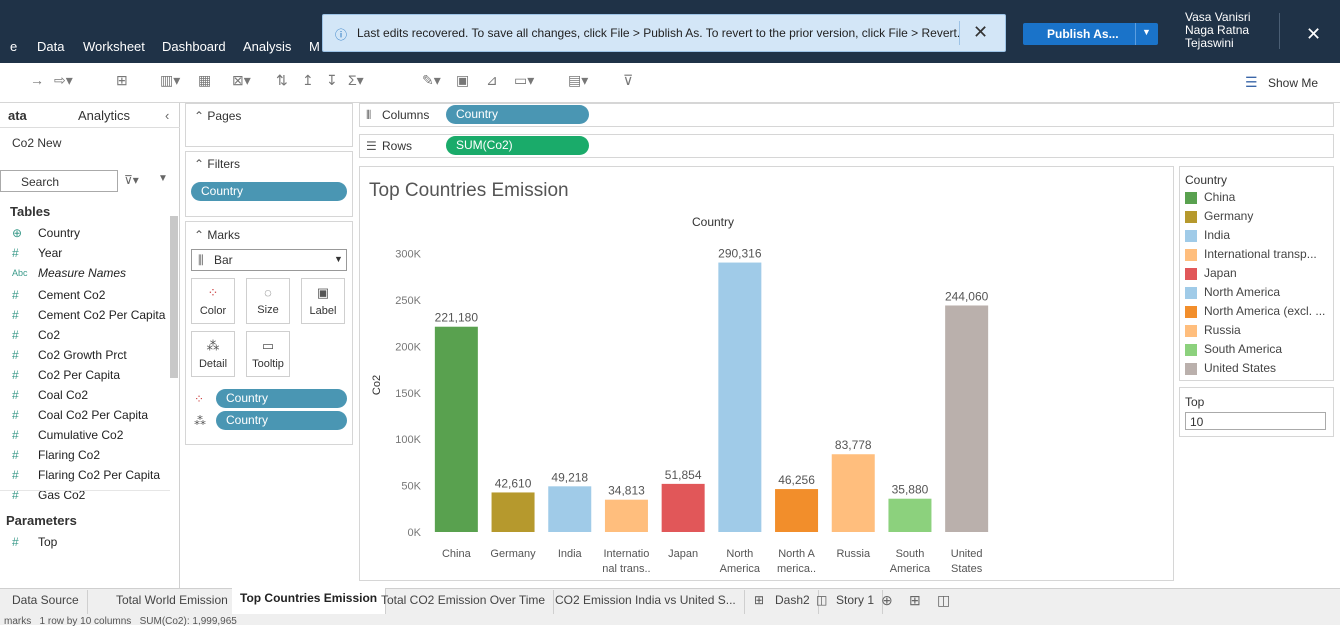  Describe the element at coordinates (943, 600) in the screenshot. I see `new-story-icon: ◫` at that location.